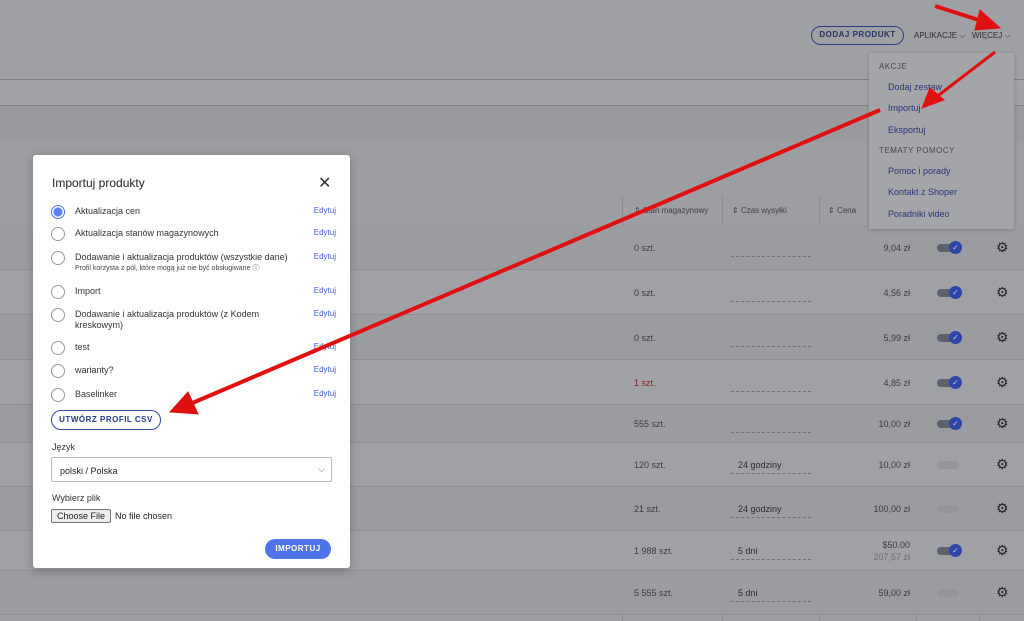  What do you see at coordinates (108, 211) in the screenshot?
I see `option-label: Aktualizacja cen` at bounding box center [108, 211].